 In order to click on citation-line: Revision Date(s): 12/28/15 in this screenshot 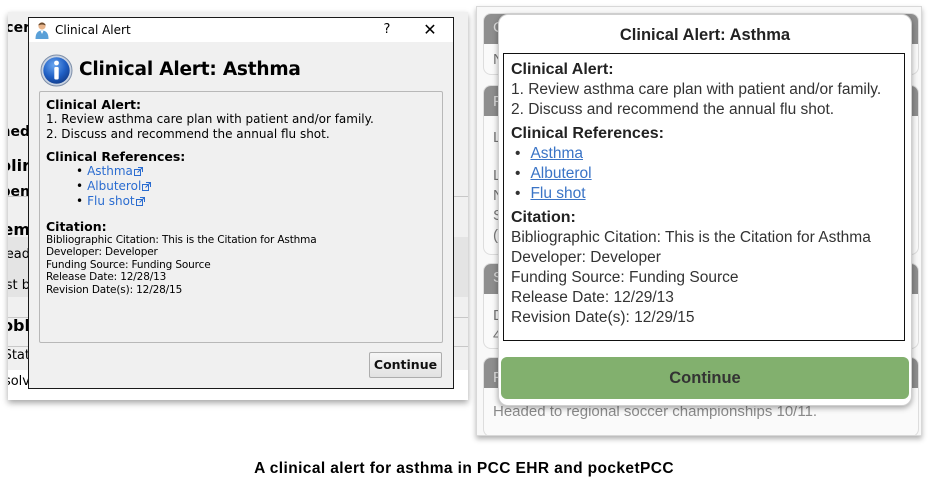, I will do `click(114, 289)`.